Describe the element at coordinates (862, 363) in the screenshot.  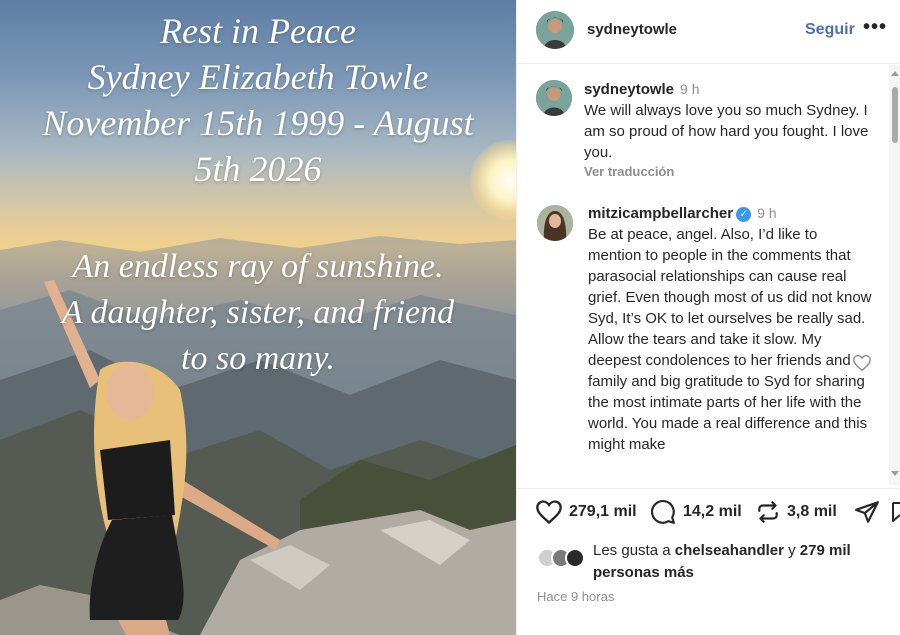
I see `like-comment-heart-icon` at that location.